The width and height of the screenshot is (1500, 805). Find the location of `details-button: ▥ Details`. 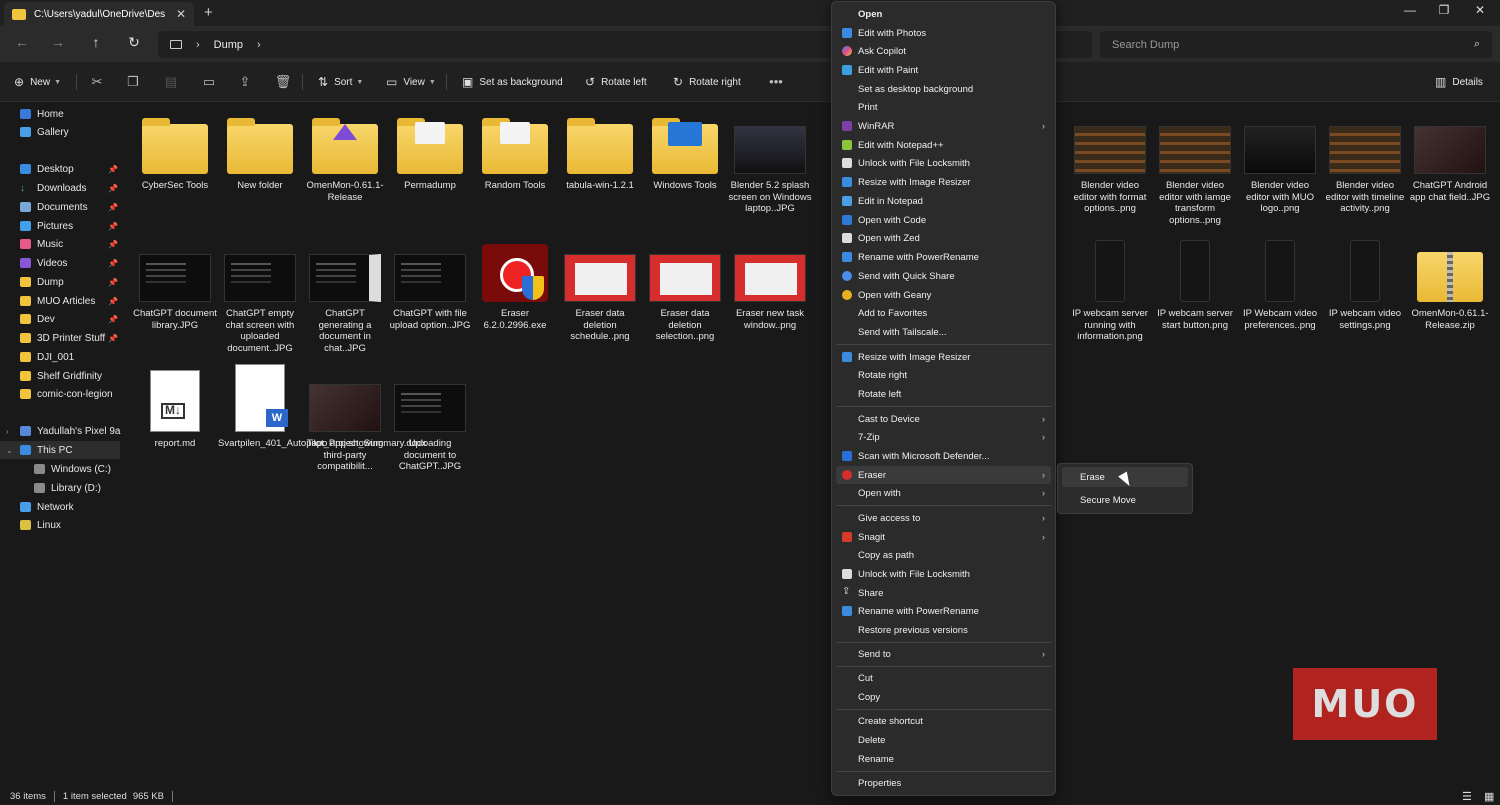

details-button: ▥ Details is located at coordinates (1459, 82).